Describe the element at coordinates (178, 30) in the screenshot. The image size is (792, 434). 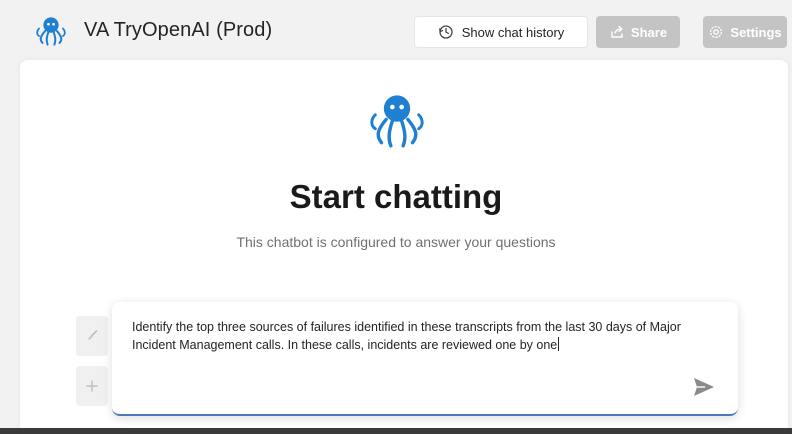
I see `app-title: VA TryOpenAI (Prod)` at that location.